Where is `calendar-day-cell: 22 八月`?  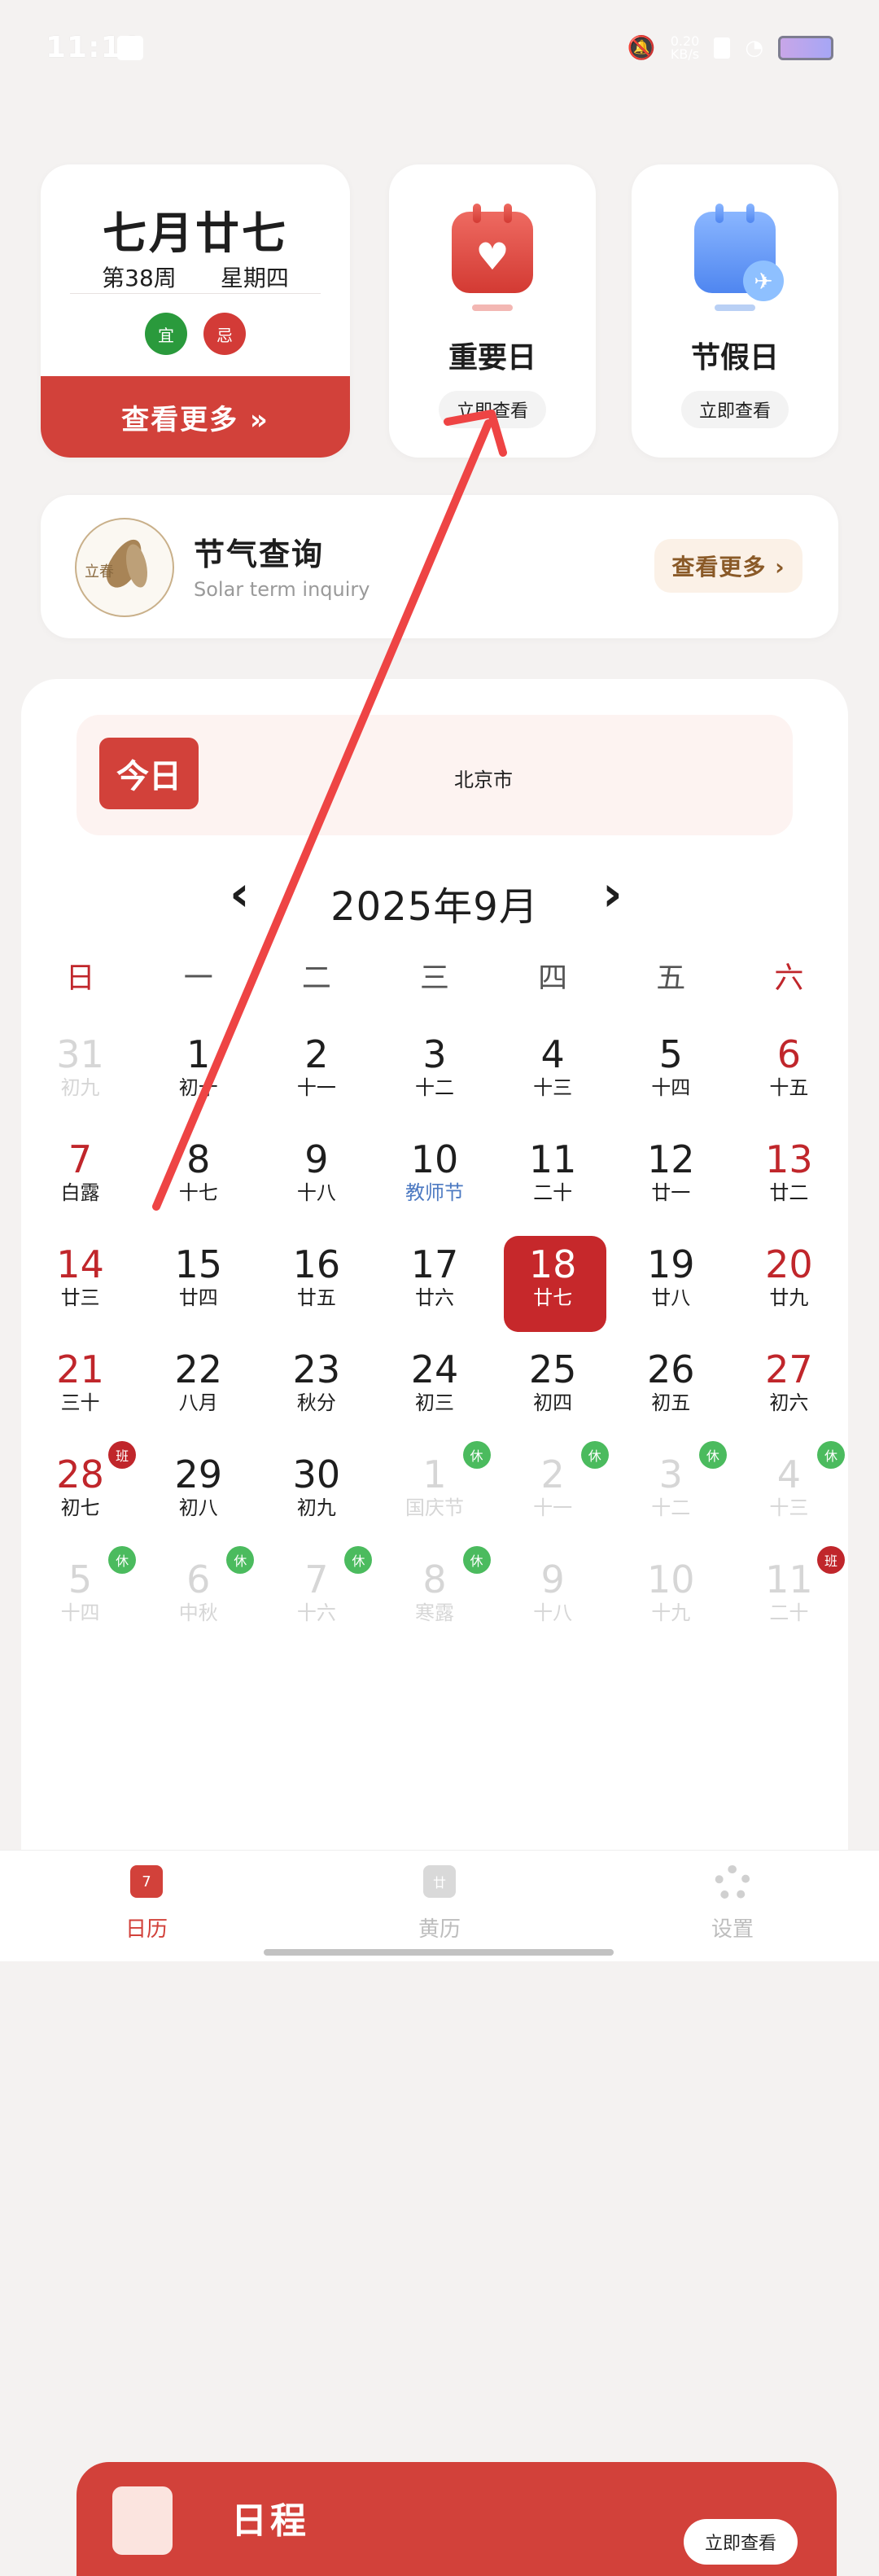 calendar-day-cell: 22 八月 is located at coordinates (198, 1391).